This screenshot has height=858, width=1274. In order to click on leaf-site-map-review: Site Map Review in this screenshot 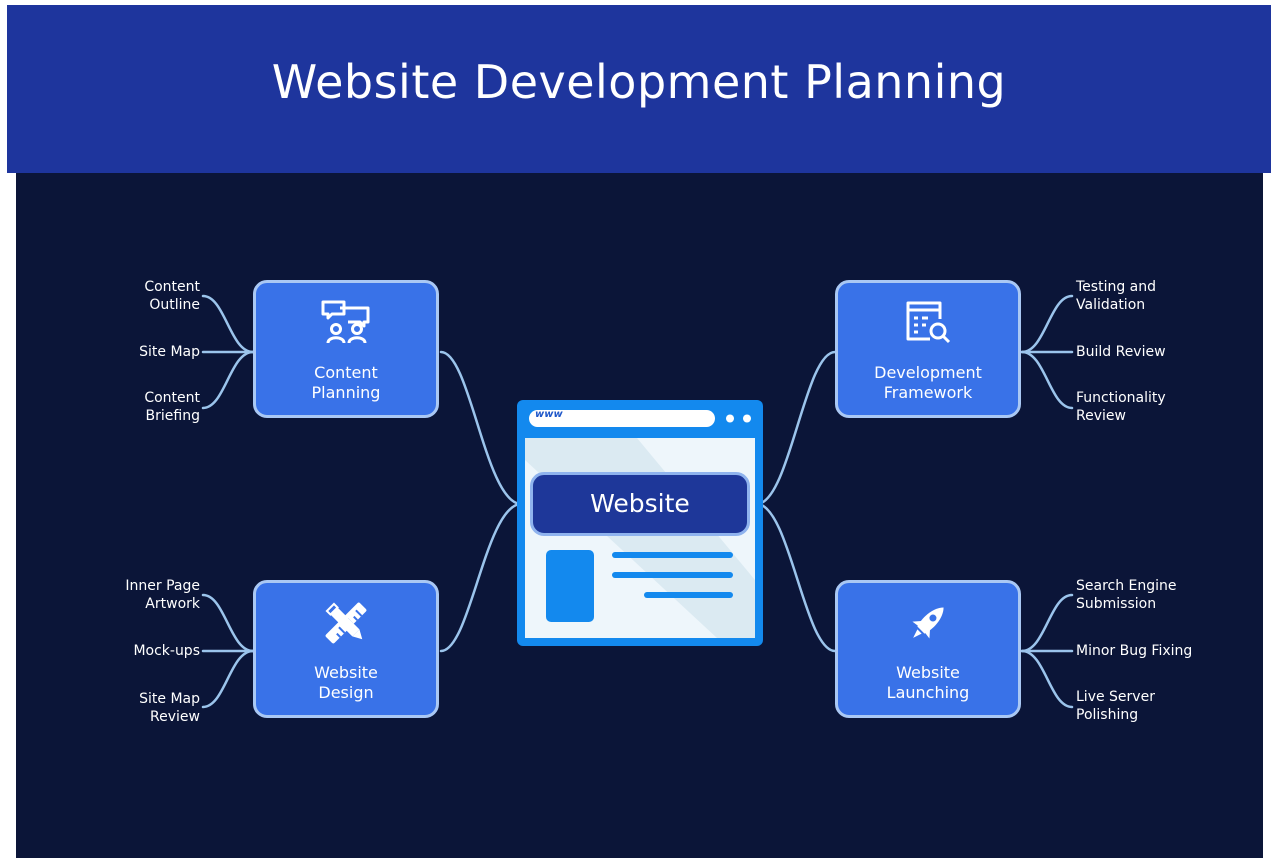, I will do `click(169, 708)`.